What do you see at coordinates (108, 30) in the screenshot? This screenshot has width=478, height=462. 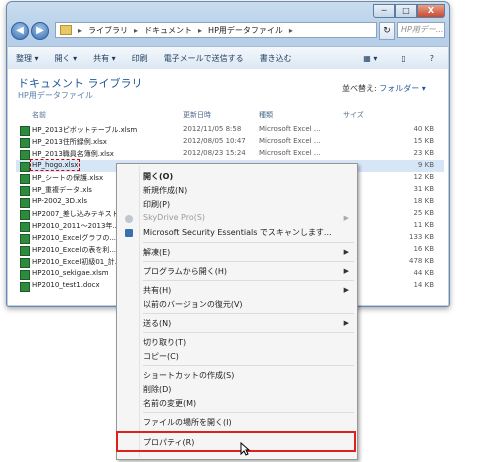 I see `breadcrumb-libraries: ライブラリ` at bounding box center [108, 30].